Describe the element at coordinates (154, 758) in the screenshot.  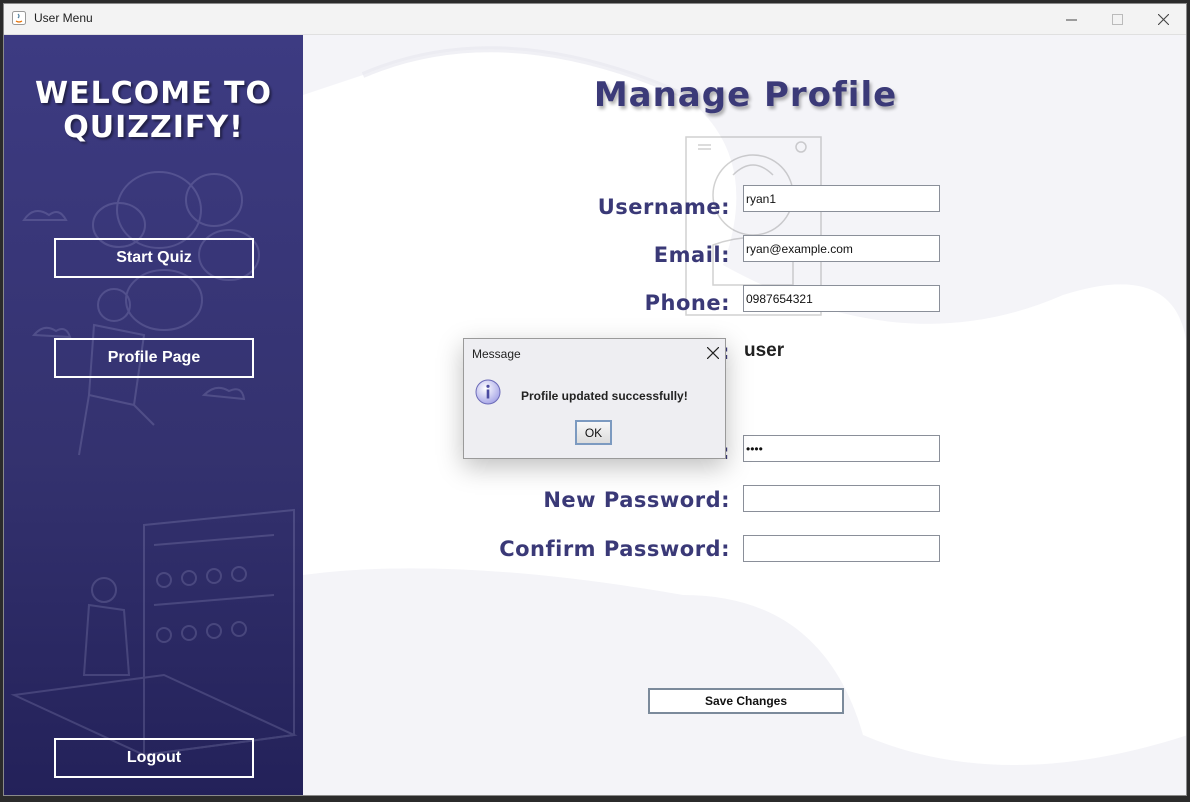
I see `logout-button: Logout` at that location.